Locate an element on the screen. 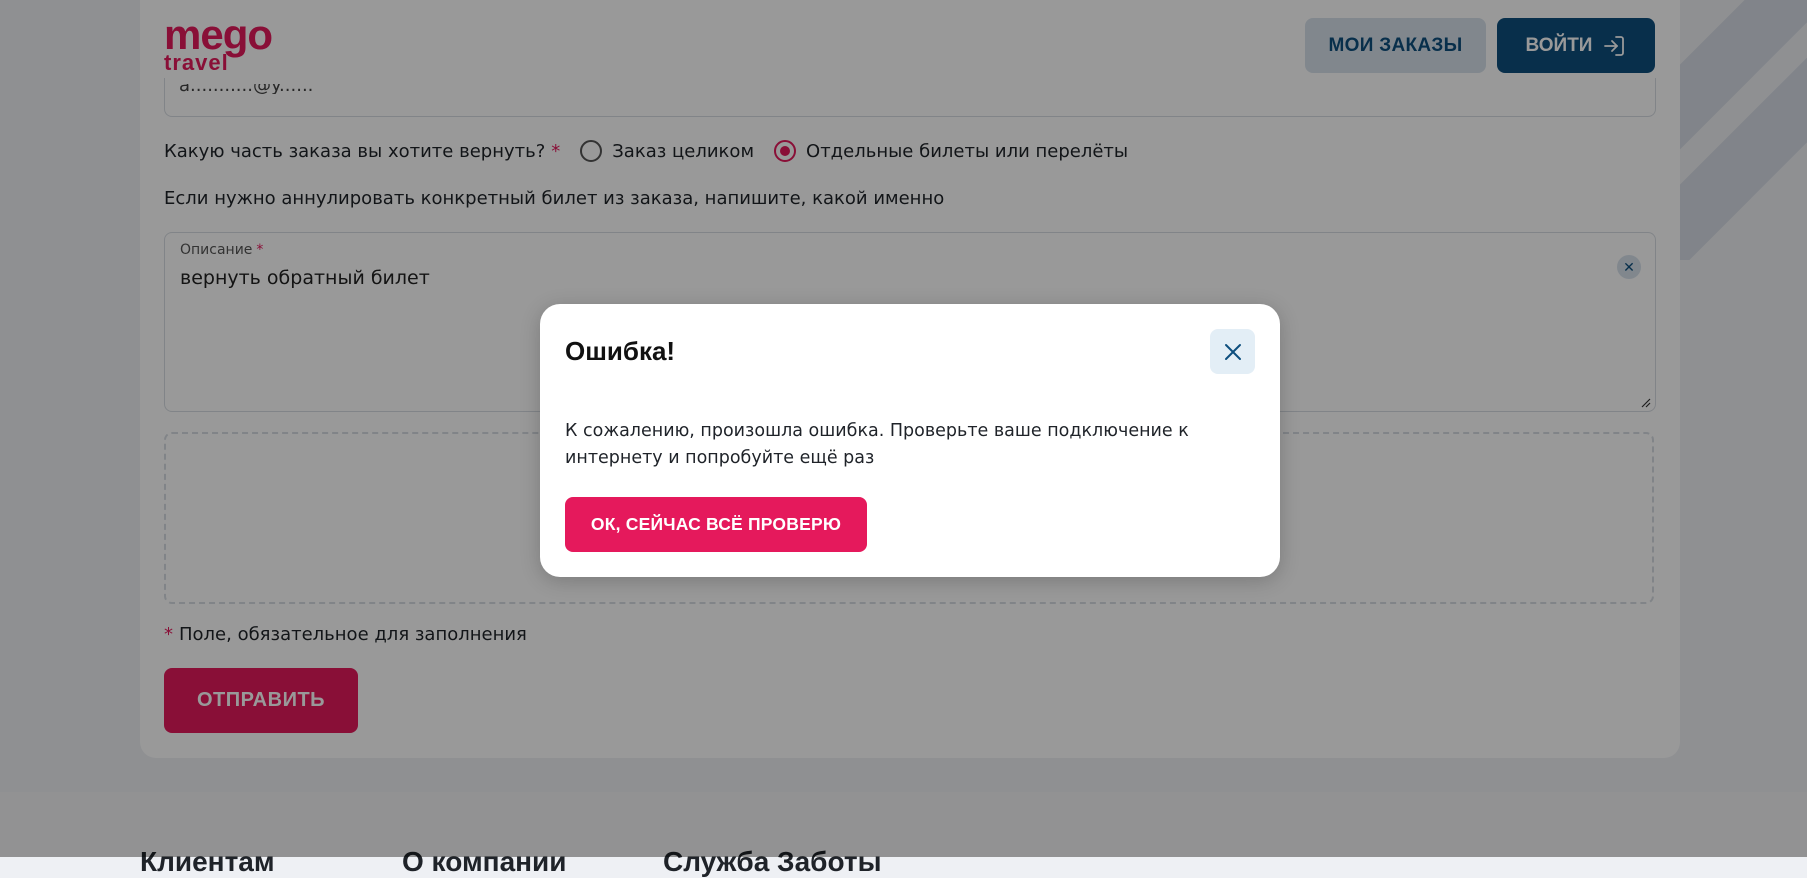 This screenshot has height=878, width=1807. dialog-title: Ошибка! is located at coordinates (620, 351).